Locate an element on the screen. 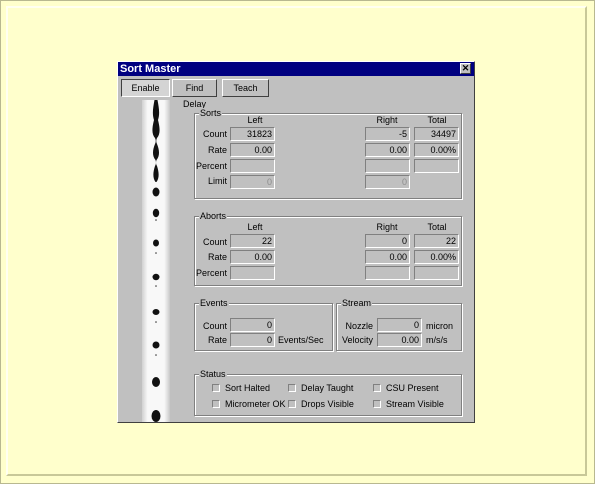 The width and height of the screenshot is (595, 484). sorts-count-total: 34497 is located at coordinates (436, 134).